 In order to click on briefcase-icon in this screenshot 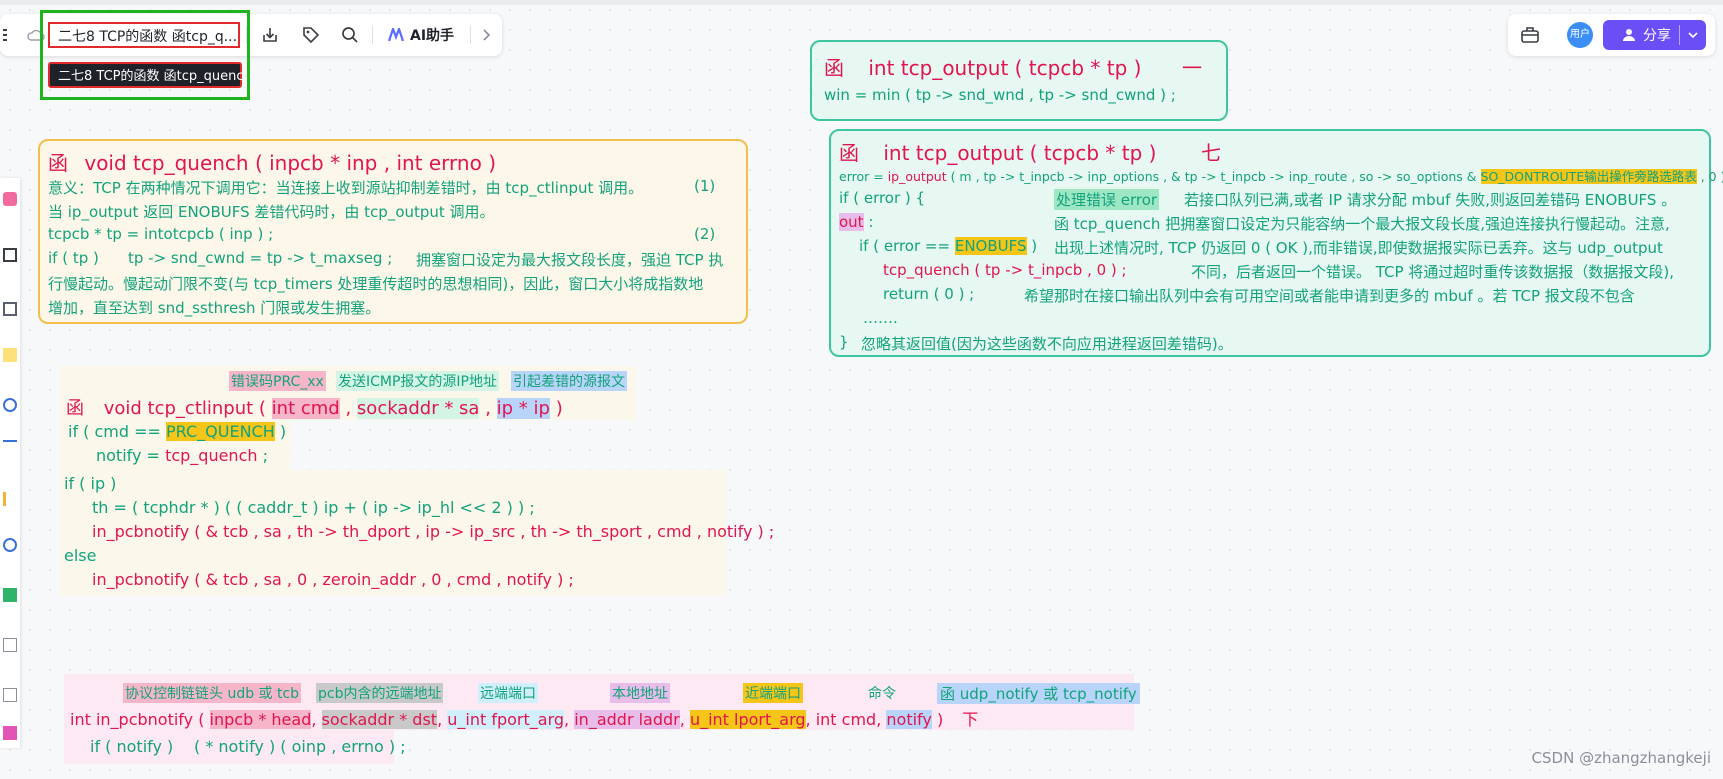, I will do `click(1530, 35)`.